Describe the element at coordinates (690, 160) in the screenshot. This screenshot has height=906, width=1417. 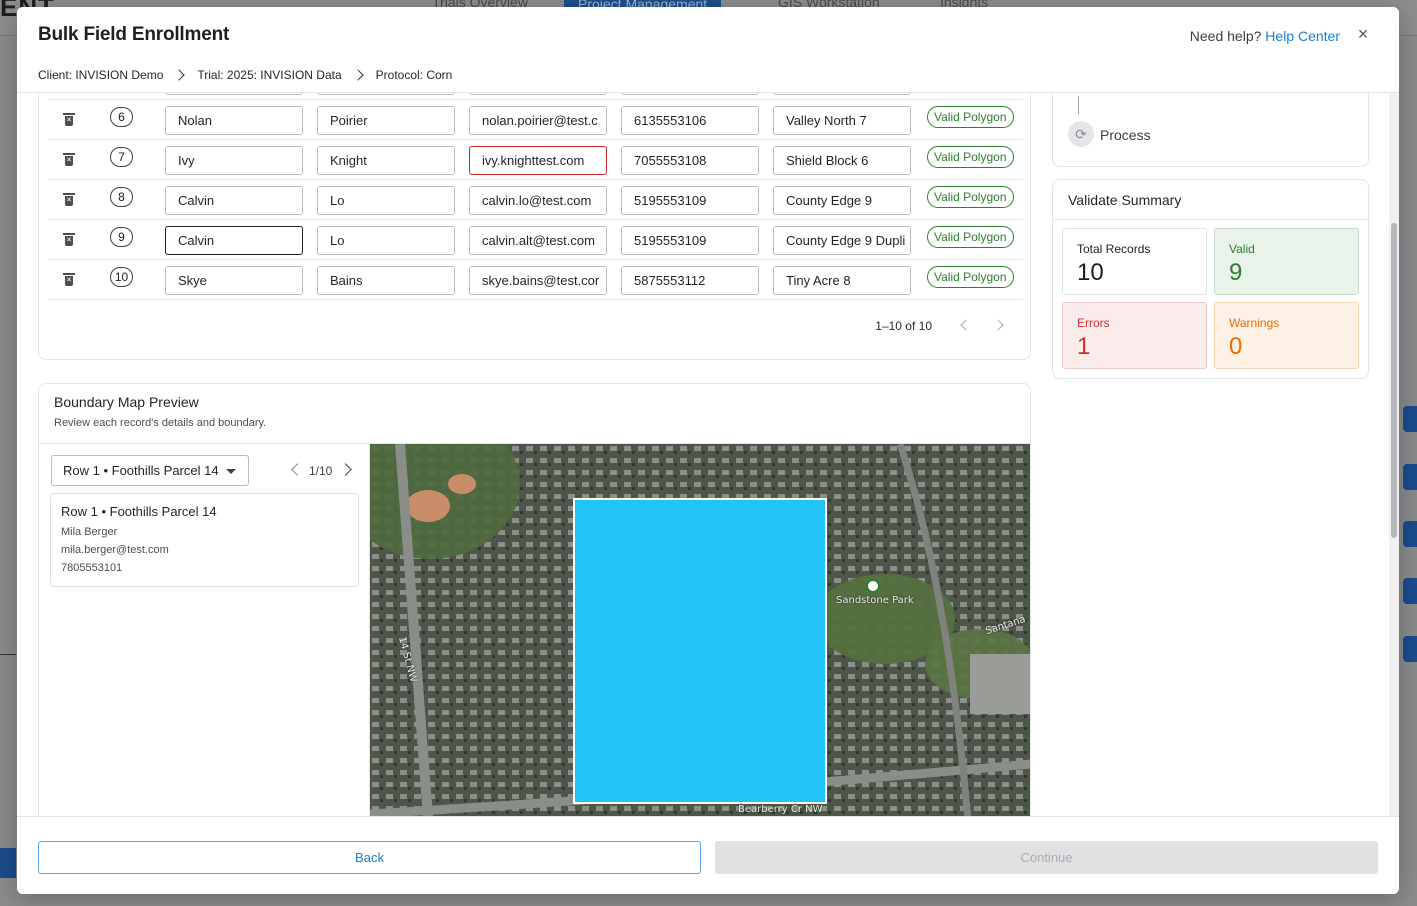
I see `phone-field: 7055553108` at that location.